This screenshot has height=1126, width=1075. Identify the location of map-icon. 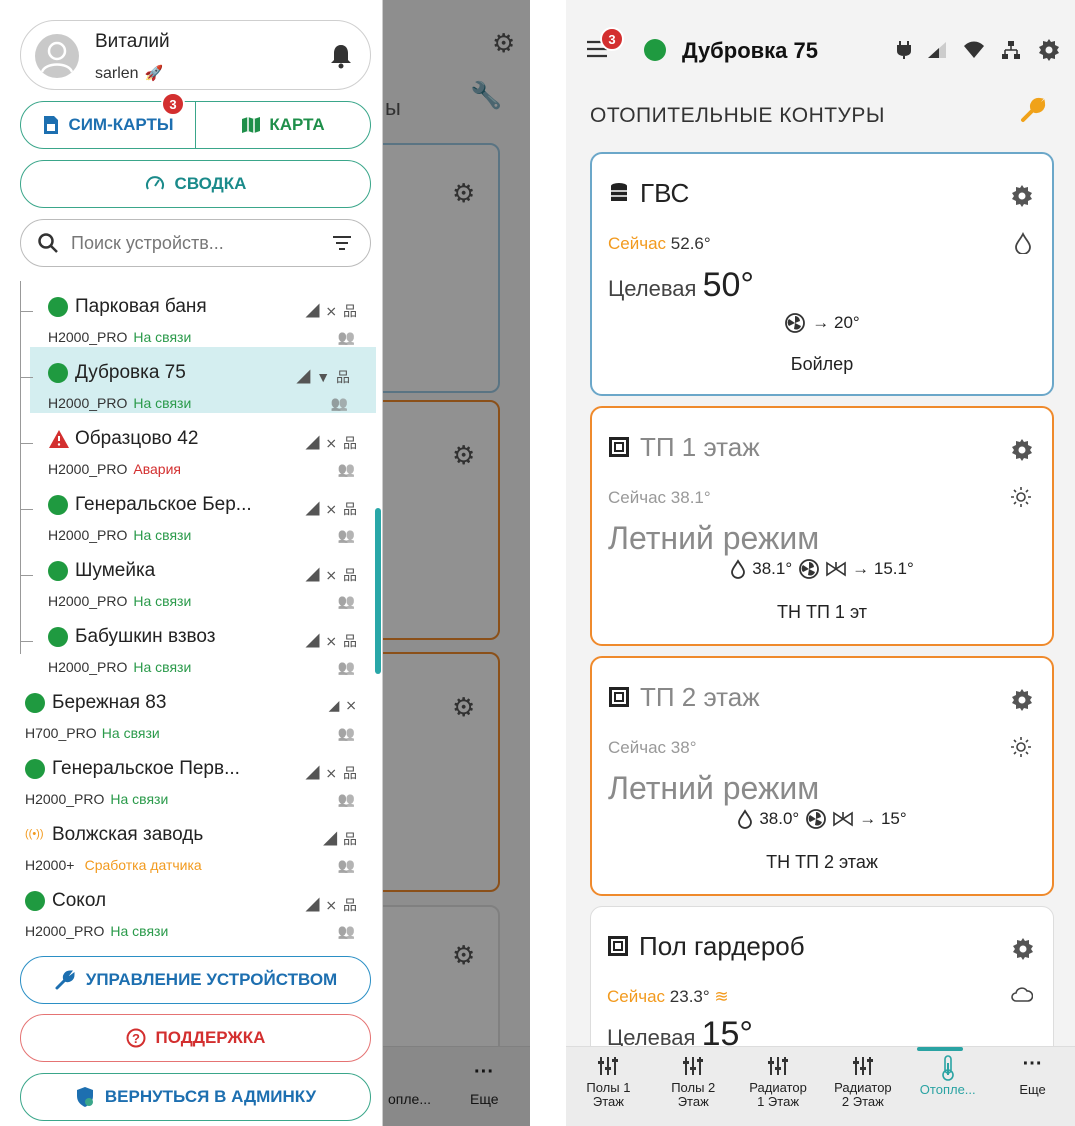
(251, 125).